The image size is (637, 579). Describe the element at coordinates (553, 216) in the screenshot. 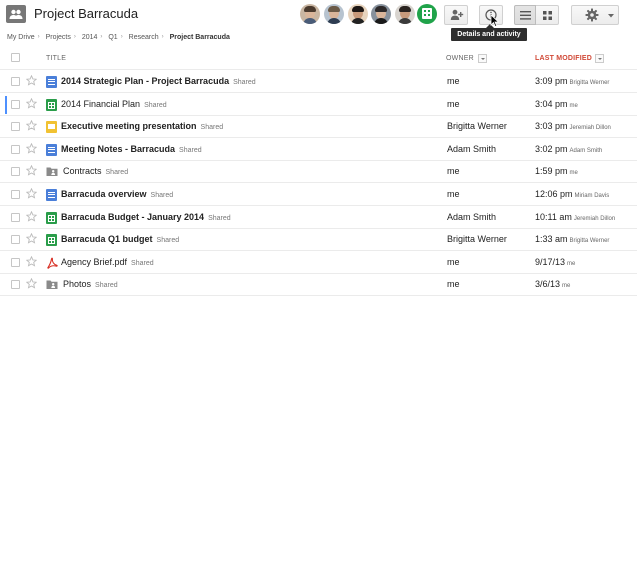

I see `modified-time: 10:11 am` at that location.